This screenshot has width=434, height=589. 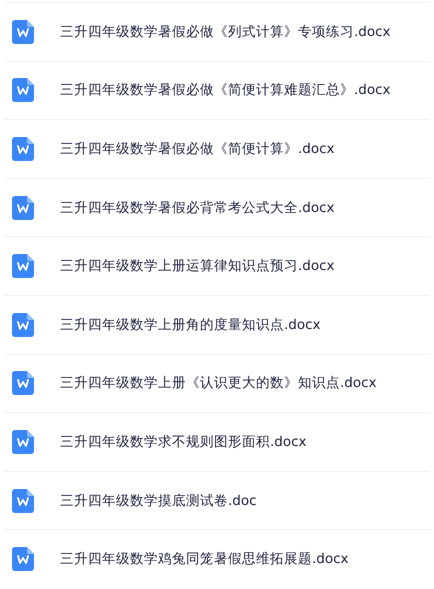 What do you see at coordinates (197, 266) in the screenshot?
I see `file-name: 三升四年级数学上册运算律知识点预习.docx` at bounding box center [197, 266].